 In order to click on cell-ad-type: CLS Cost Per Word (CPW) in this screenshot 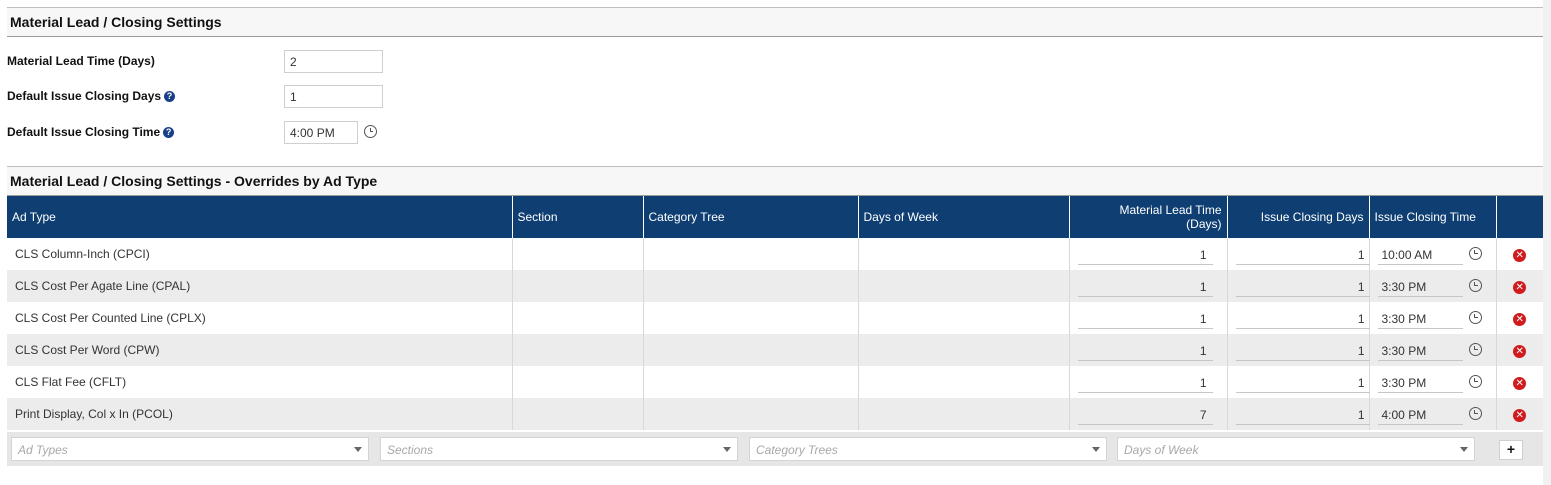, I will do `click(260, 350)`.